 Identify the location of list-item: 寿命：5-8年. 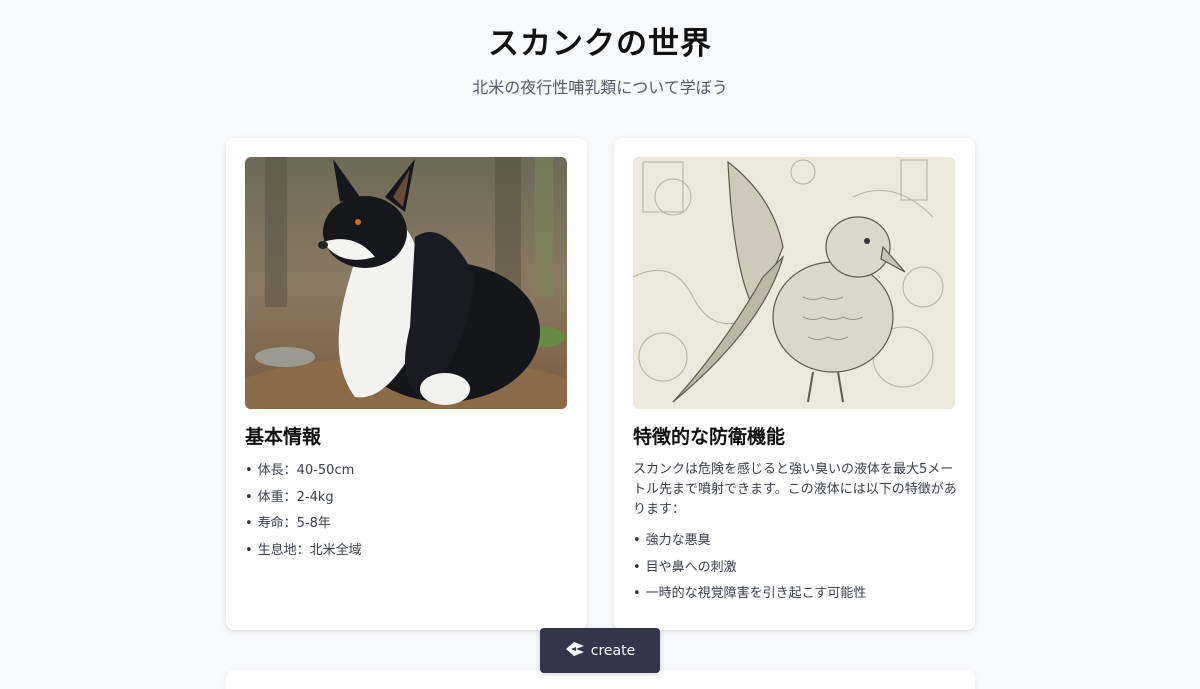
(407, 524).